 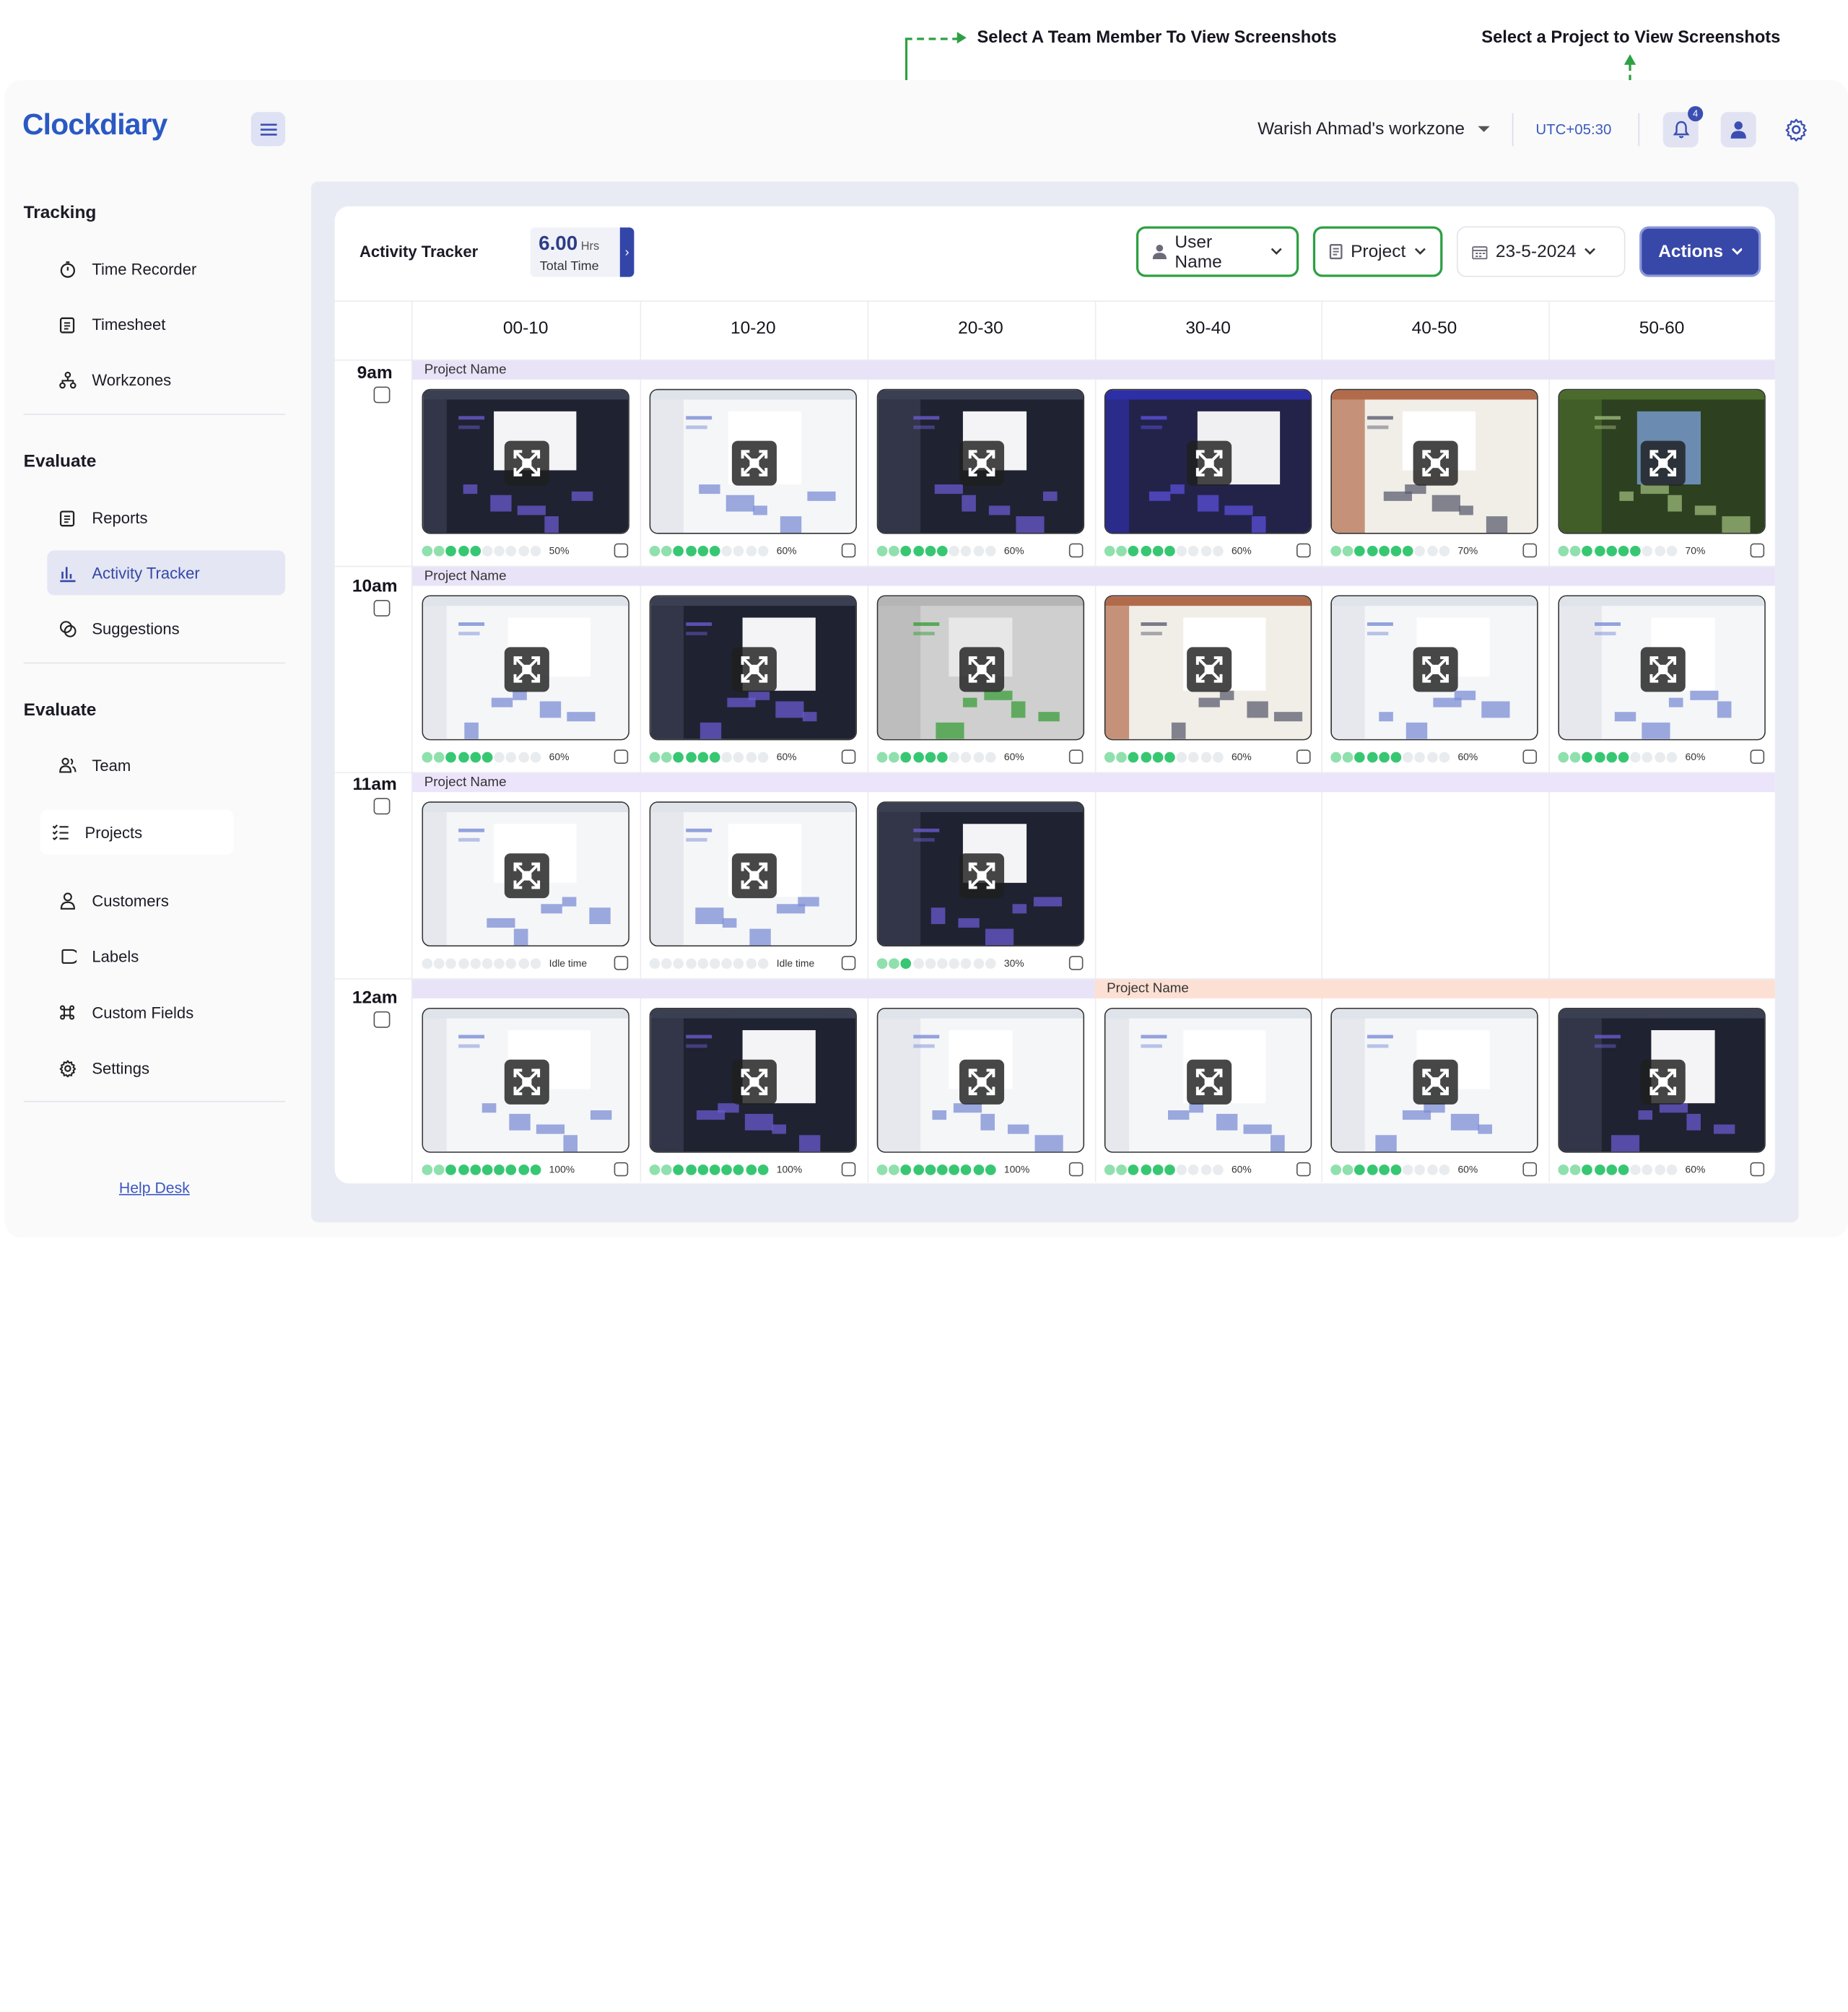 What do you see at coordinates (1217, 251) in the screenshot?
I see `user-filter-dropdown: User Name` at bounding box center [1217, 251].